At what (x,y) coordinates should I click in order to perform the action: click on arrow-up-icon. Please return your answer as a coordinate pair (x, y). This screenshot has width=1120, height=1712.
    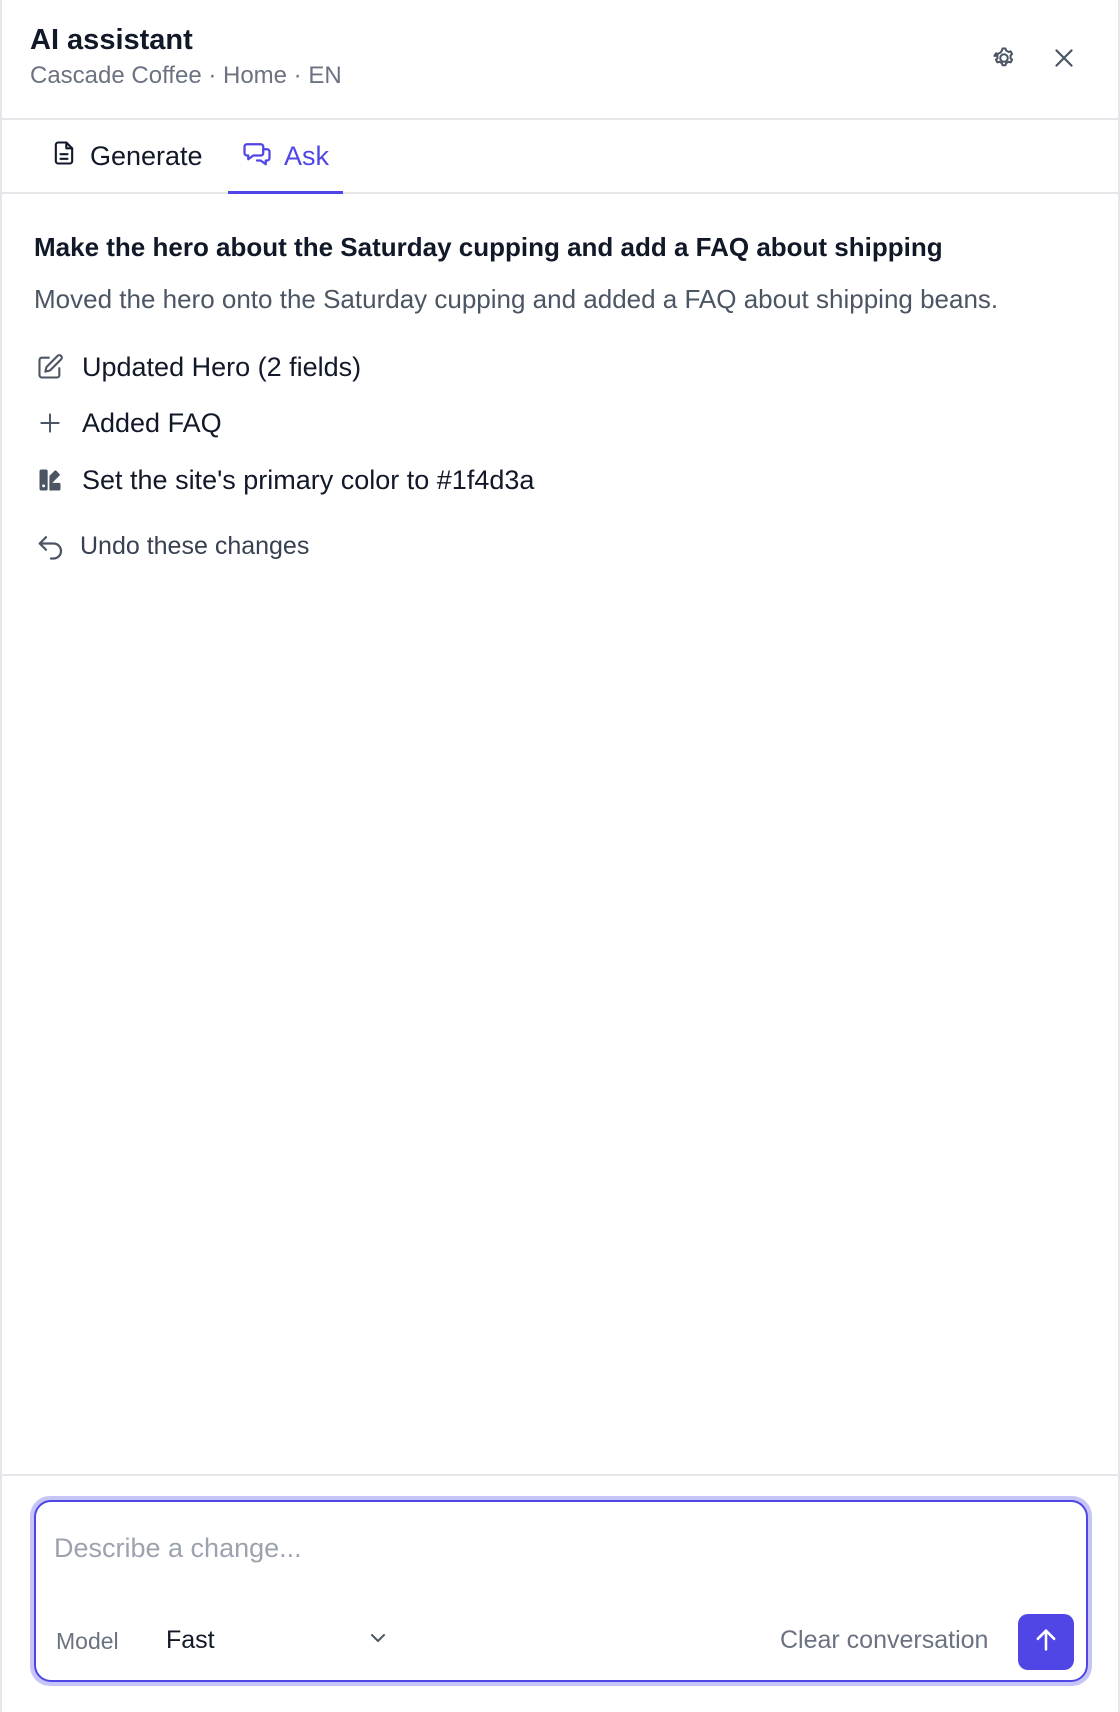
    Looking at the image, I should click on (1046, 1642).